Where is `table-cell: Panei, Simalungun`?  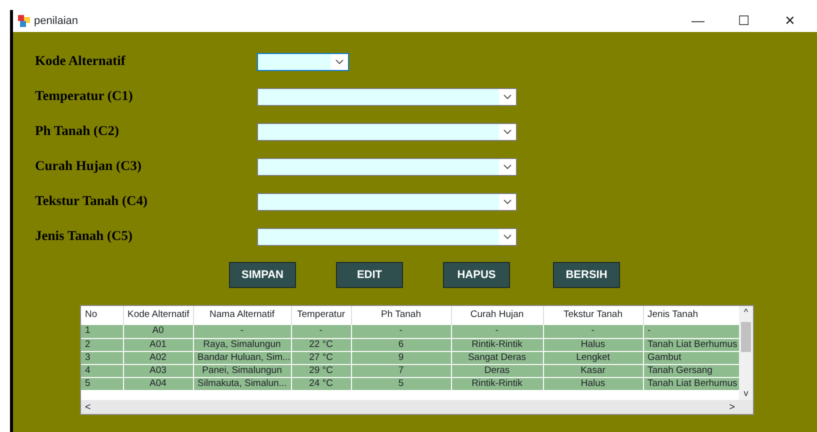
table-cell: Panei, Simalungun is located at coordinates (242, 370).